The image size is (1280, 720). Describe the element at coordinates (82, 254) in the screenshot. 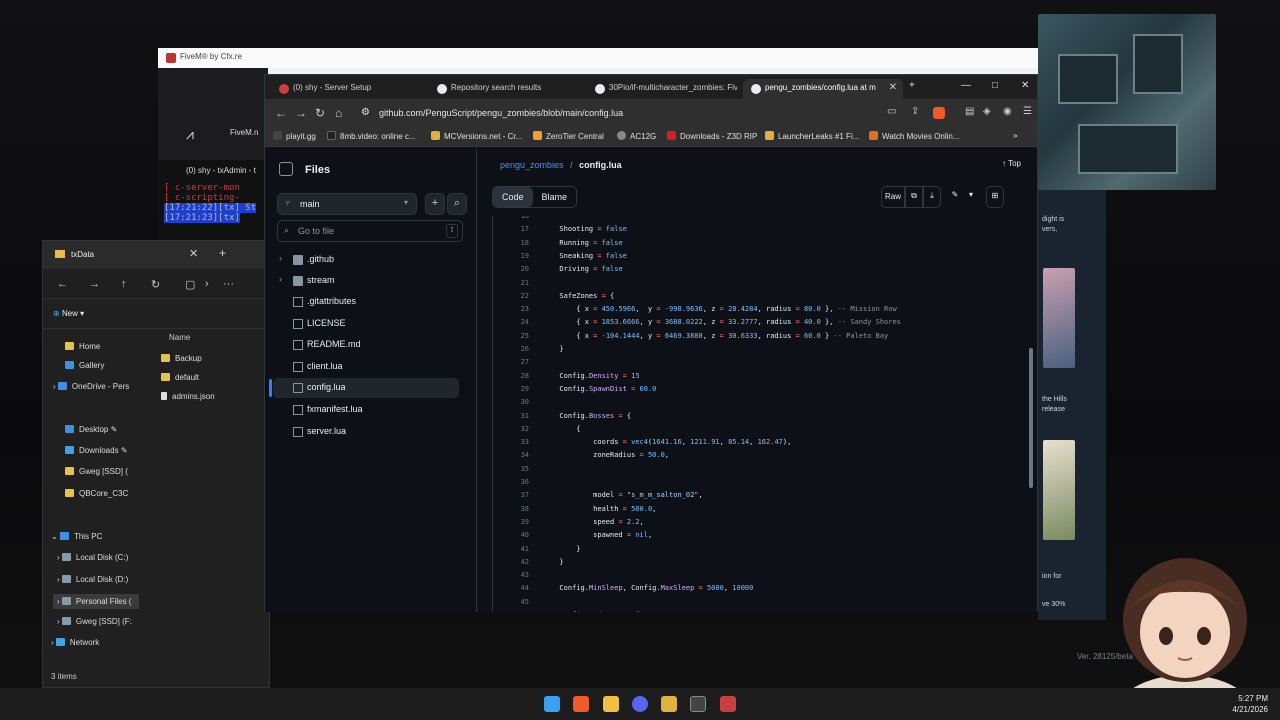

I see `explorer-tab-title: txData` at that location.